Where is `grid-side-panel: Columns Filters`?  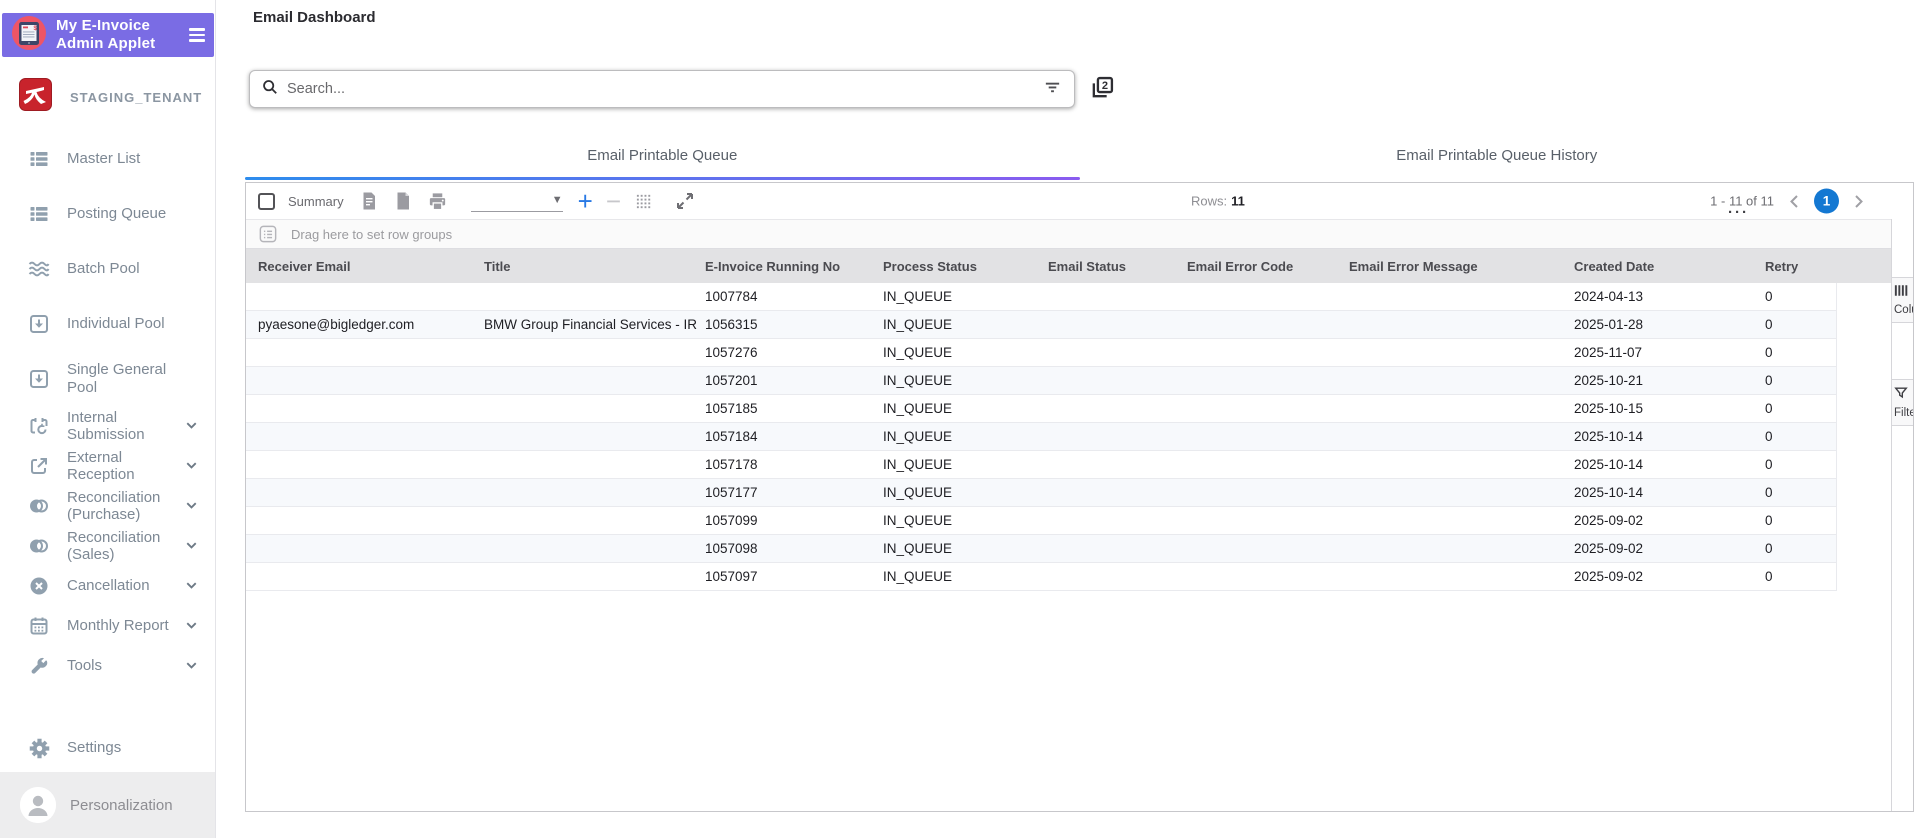
grid-side-panel: Columns Filters is located at coordinates (1902, 515).